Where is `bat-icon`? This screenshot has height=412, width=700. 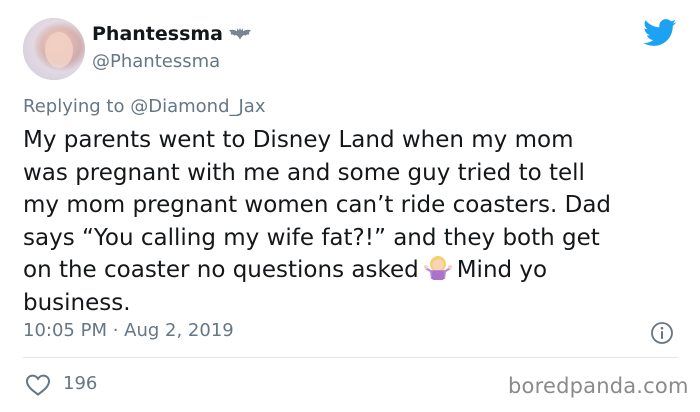 bat-icon is located at coordinates (240, 34).